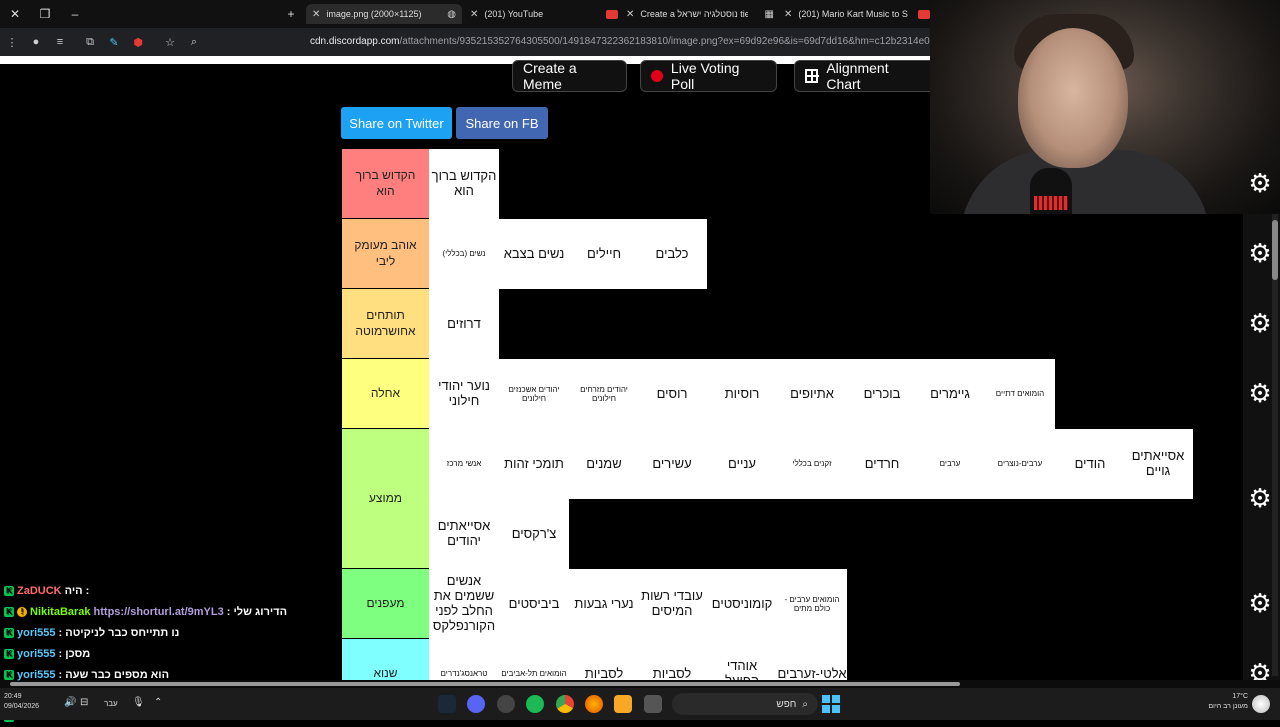 The width and height of the screenshot is (1280, 727). What do you see at coordinates (544, 14) in the screenshot?
I see `tab-youtube: ✕ (201) YouTube` at bounding box center [544, 14].